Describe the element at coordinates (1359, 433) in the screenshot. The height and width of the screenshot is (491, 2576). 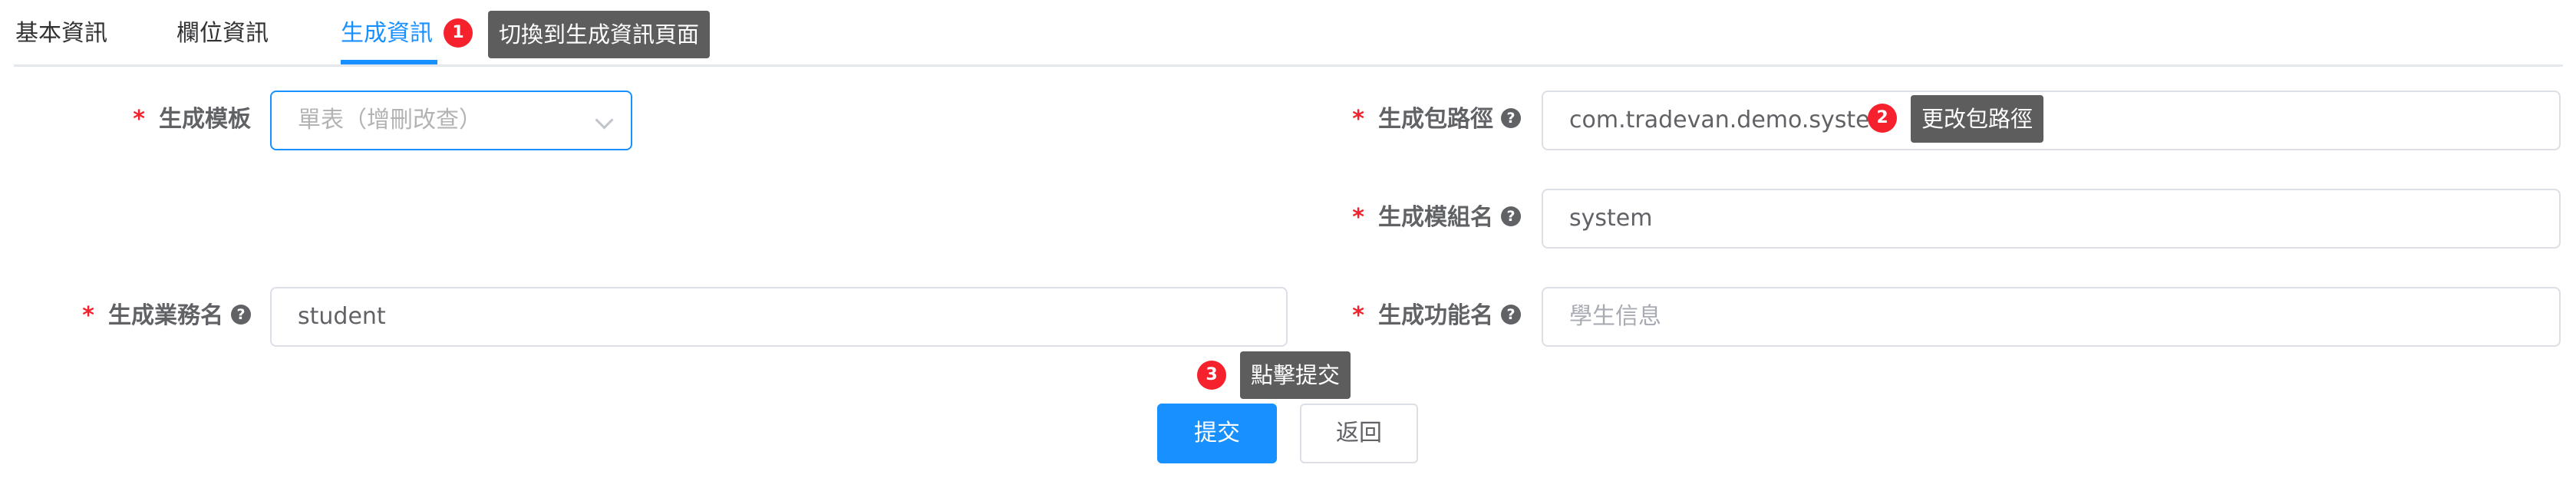
I see `back-button: 返回` at that location.